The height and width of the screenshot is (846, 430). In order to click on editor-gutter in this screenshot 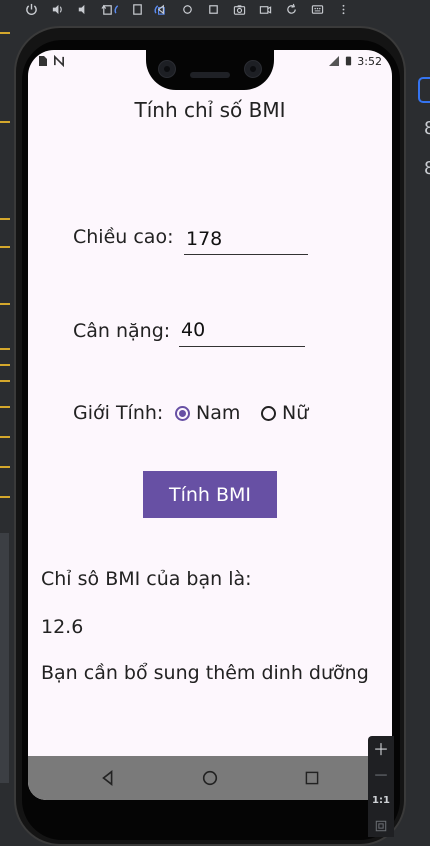, I will do `click(6, 427)`.